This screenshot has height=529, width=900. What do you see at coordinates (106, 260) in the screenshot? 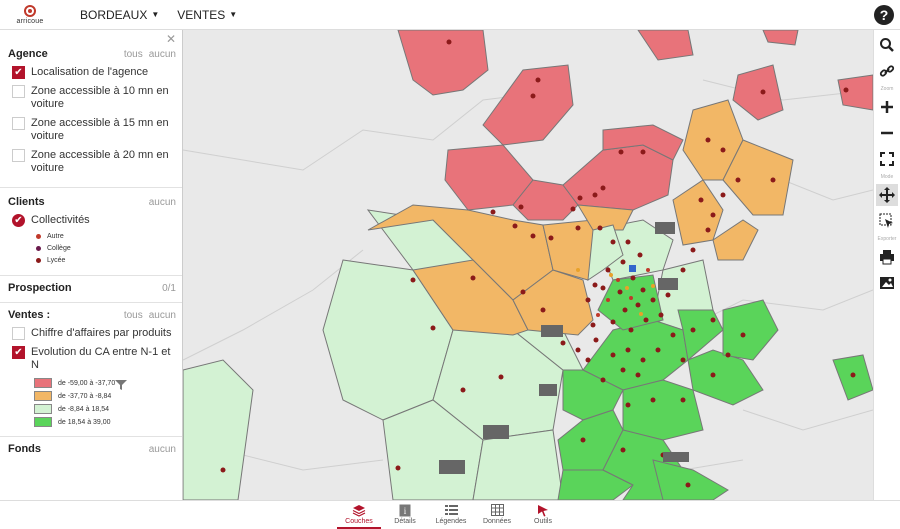
I see `legend-item: Lycée` at bounding box center [106, 260].